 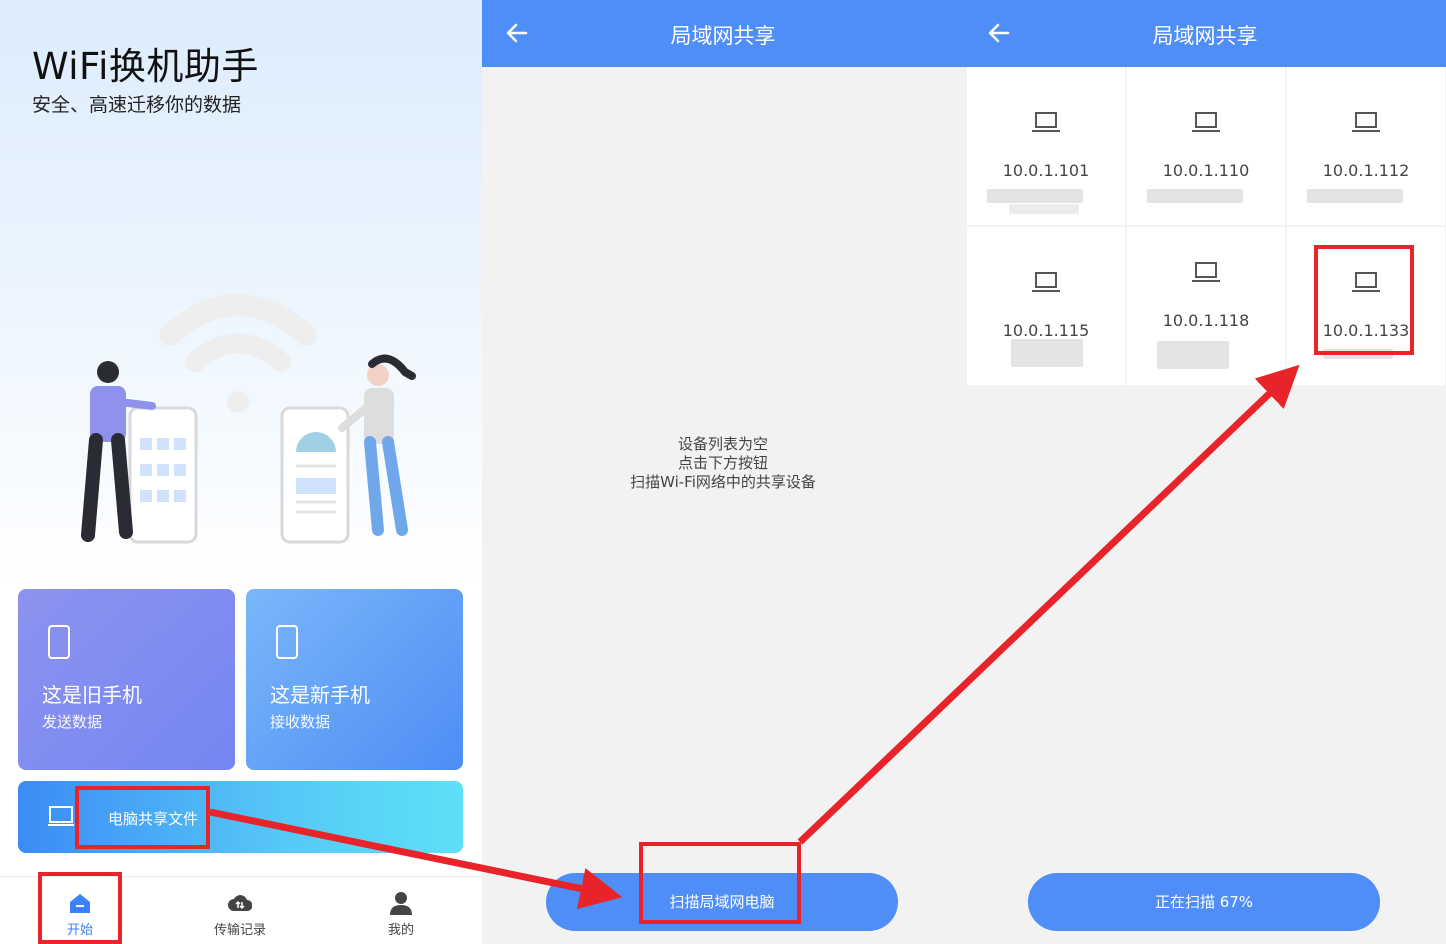 I want to click on device-cell: 10.0.1.101, so click(x=1046, y=146).